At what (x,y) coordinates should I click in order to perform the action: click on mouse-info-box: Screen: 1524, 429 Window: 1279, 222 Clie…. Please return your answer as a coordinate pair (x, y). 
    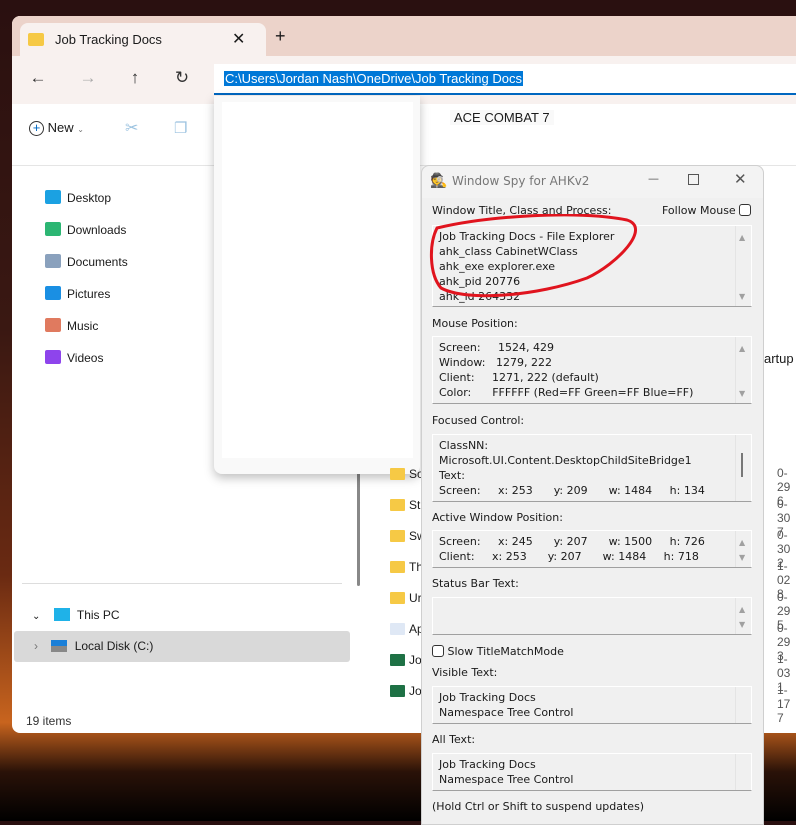
    Looking at the image, I should click on (592, 370).